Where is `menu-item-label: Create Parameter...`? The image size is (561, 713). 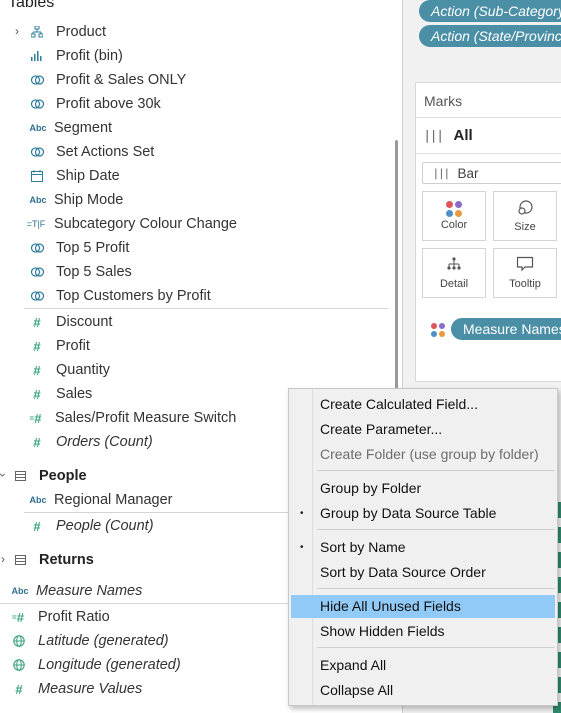 menu-item-label: Create Parameter... is located at coordinates (381, 429).